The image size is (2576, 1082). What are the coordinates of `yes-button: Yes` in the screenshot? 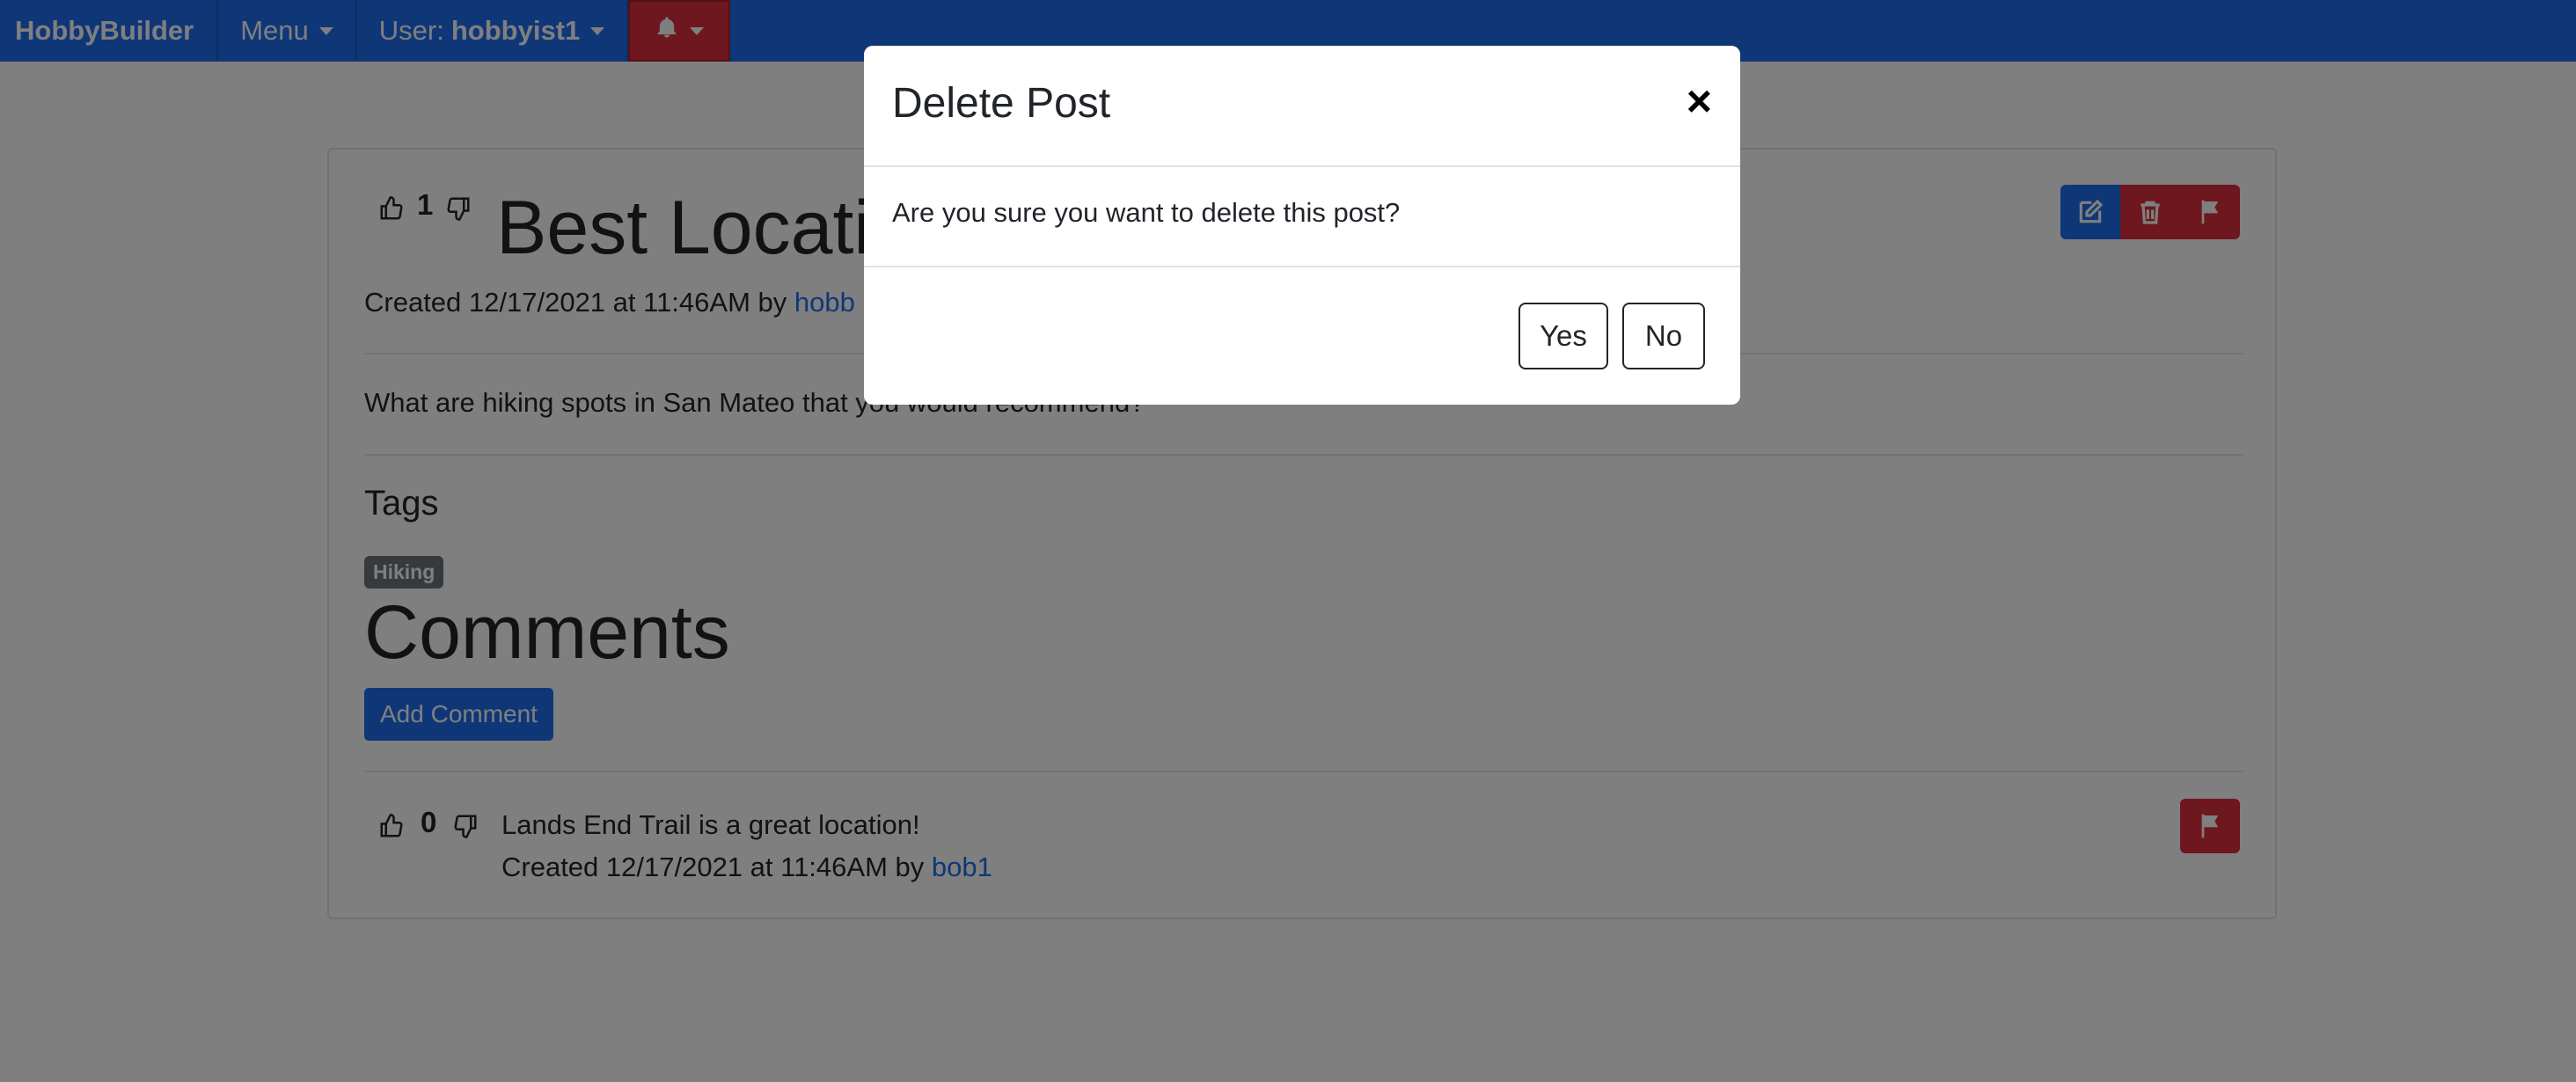 It's located at (1563, 336).